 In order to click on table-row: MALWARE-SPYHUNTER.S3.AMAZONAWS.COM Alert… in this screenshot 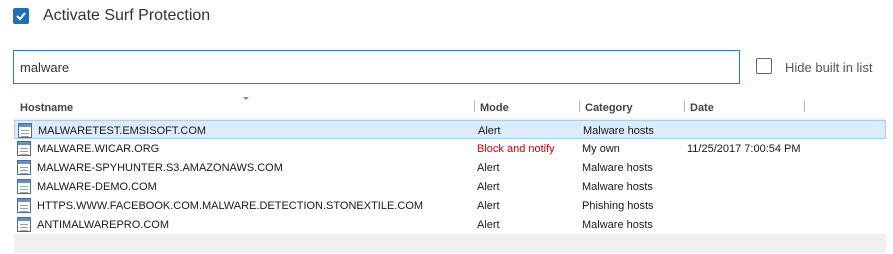, I will do `click(450, 167)`.